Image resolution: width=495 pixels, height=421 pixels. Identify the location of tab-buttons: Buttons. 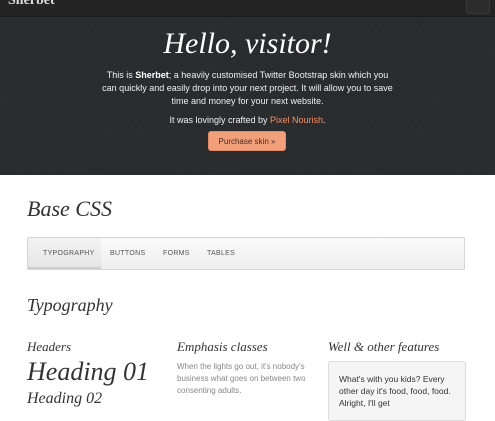
(127, 253).